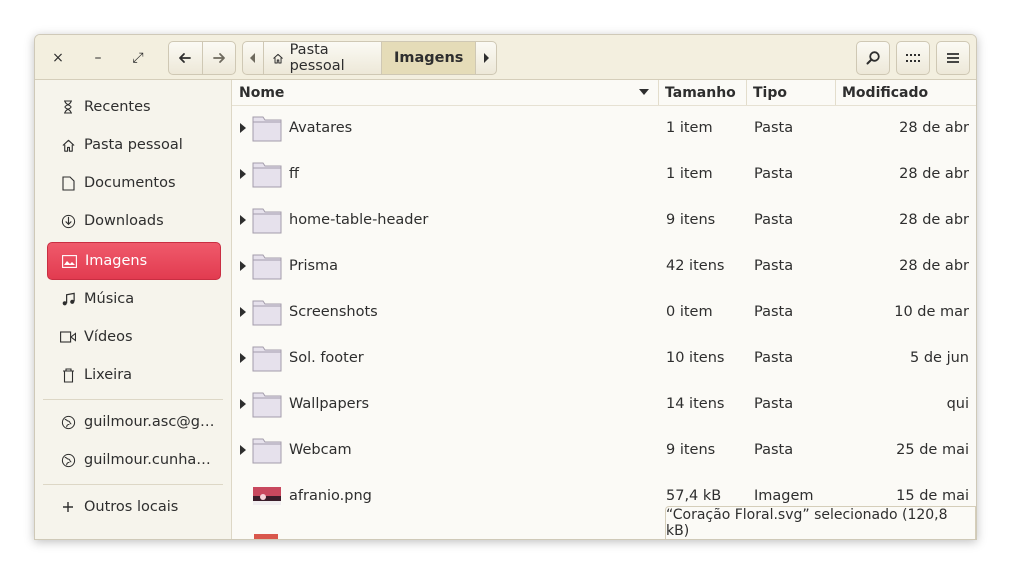  I want to click on sidebar-item-musica: Música, so click(133, 299).